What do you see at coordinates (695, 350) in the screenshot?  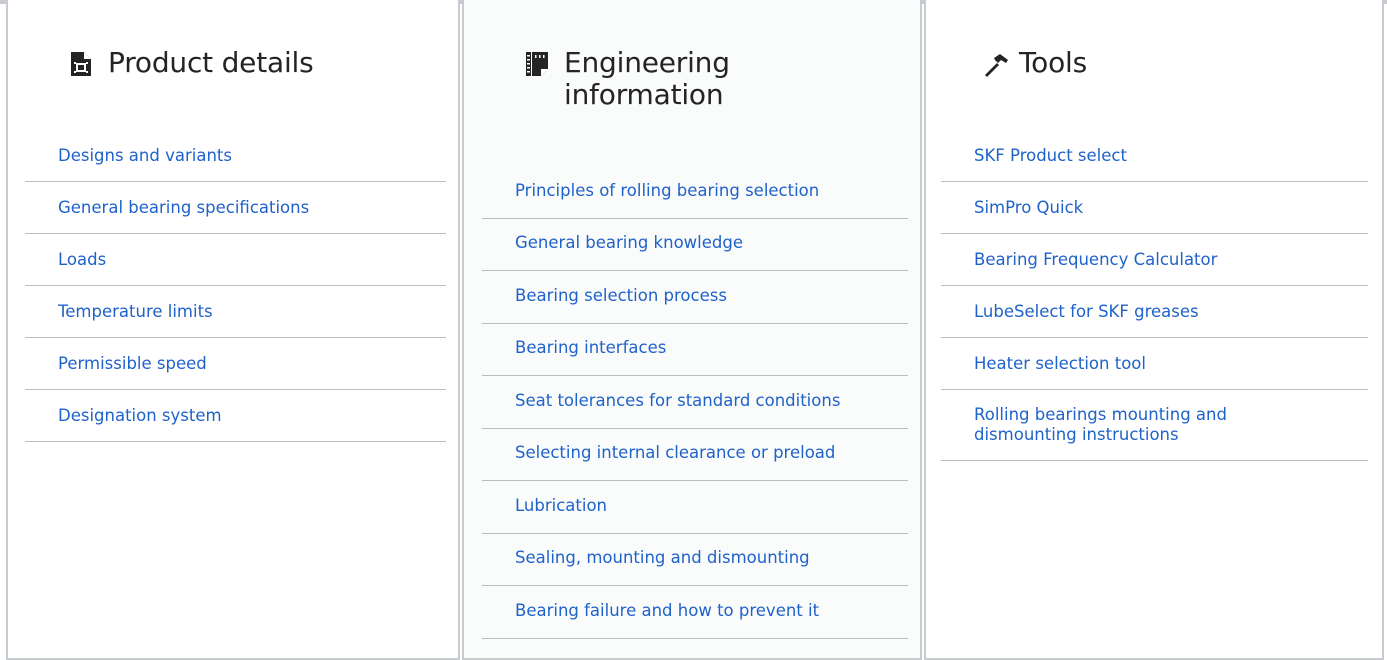 I see `link-bearing-interfaces: Bearing interfaces` at bounding box center [695, 350].